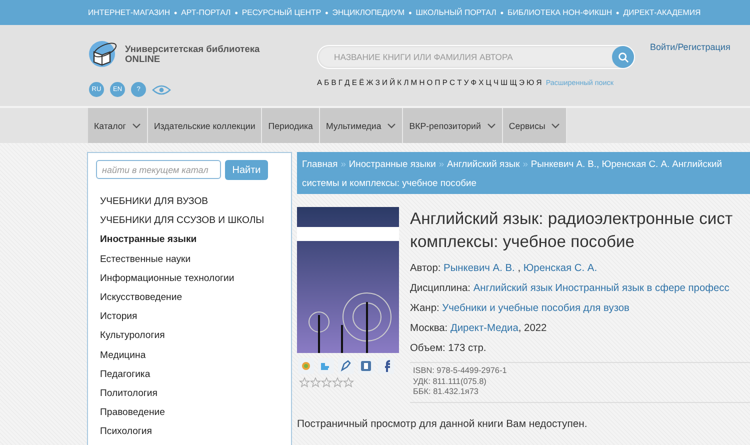 This screenshot has width=750, height=445. I want to click on eye-icon, so click(161, 89).